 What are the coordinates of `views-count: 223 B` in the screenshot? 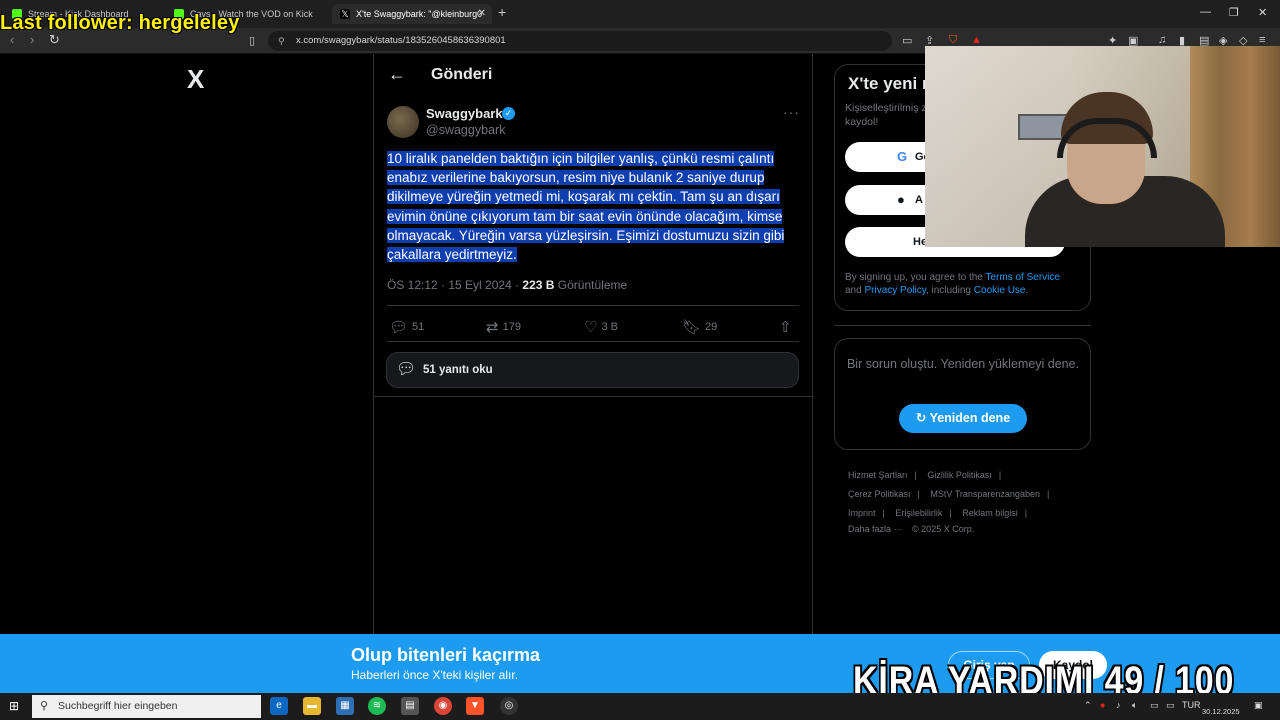 It's located at (538, 285).